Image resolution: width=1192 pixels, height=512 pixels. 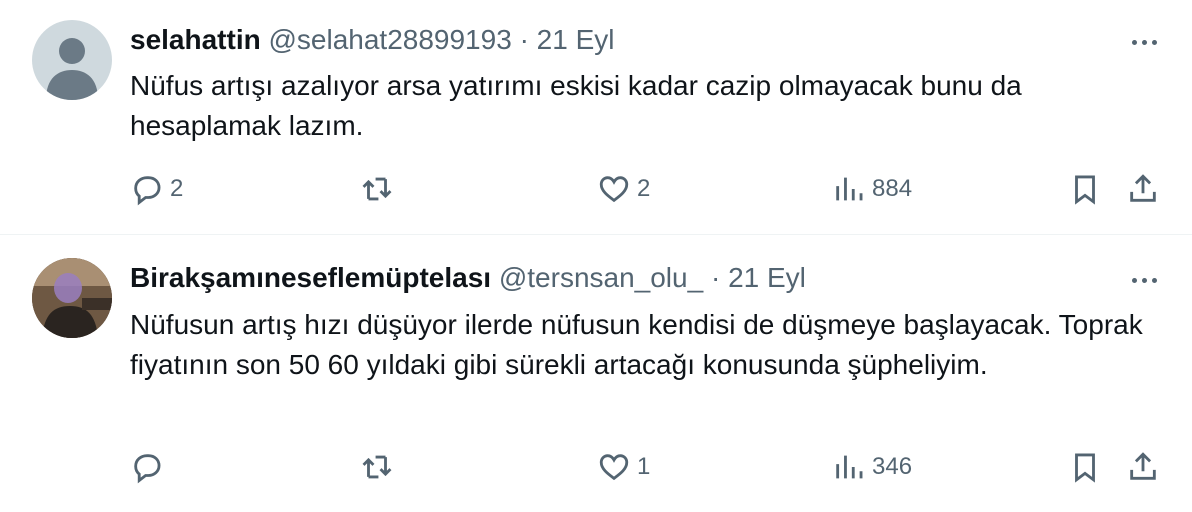 I want to click on like-count: 2, so click(x=644, y=188).